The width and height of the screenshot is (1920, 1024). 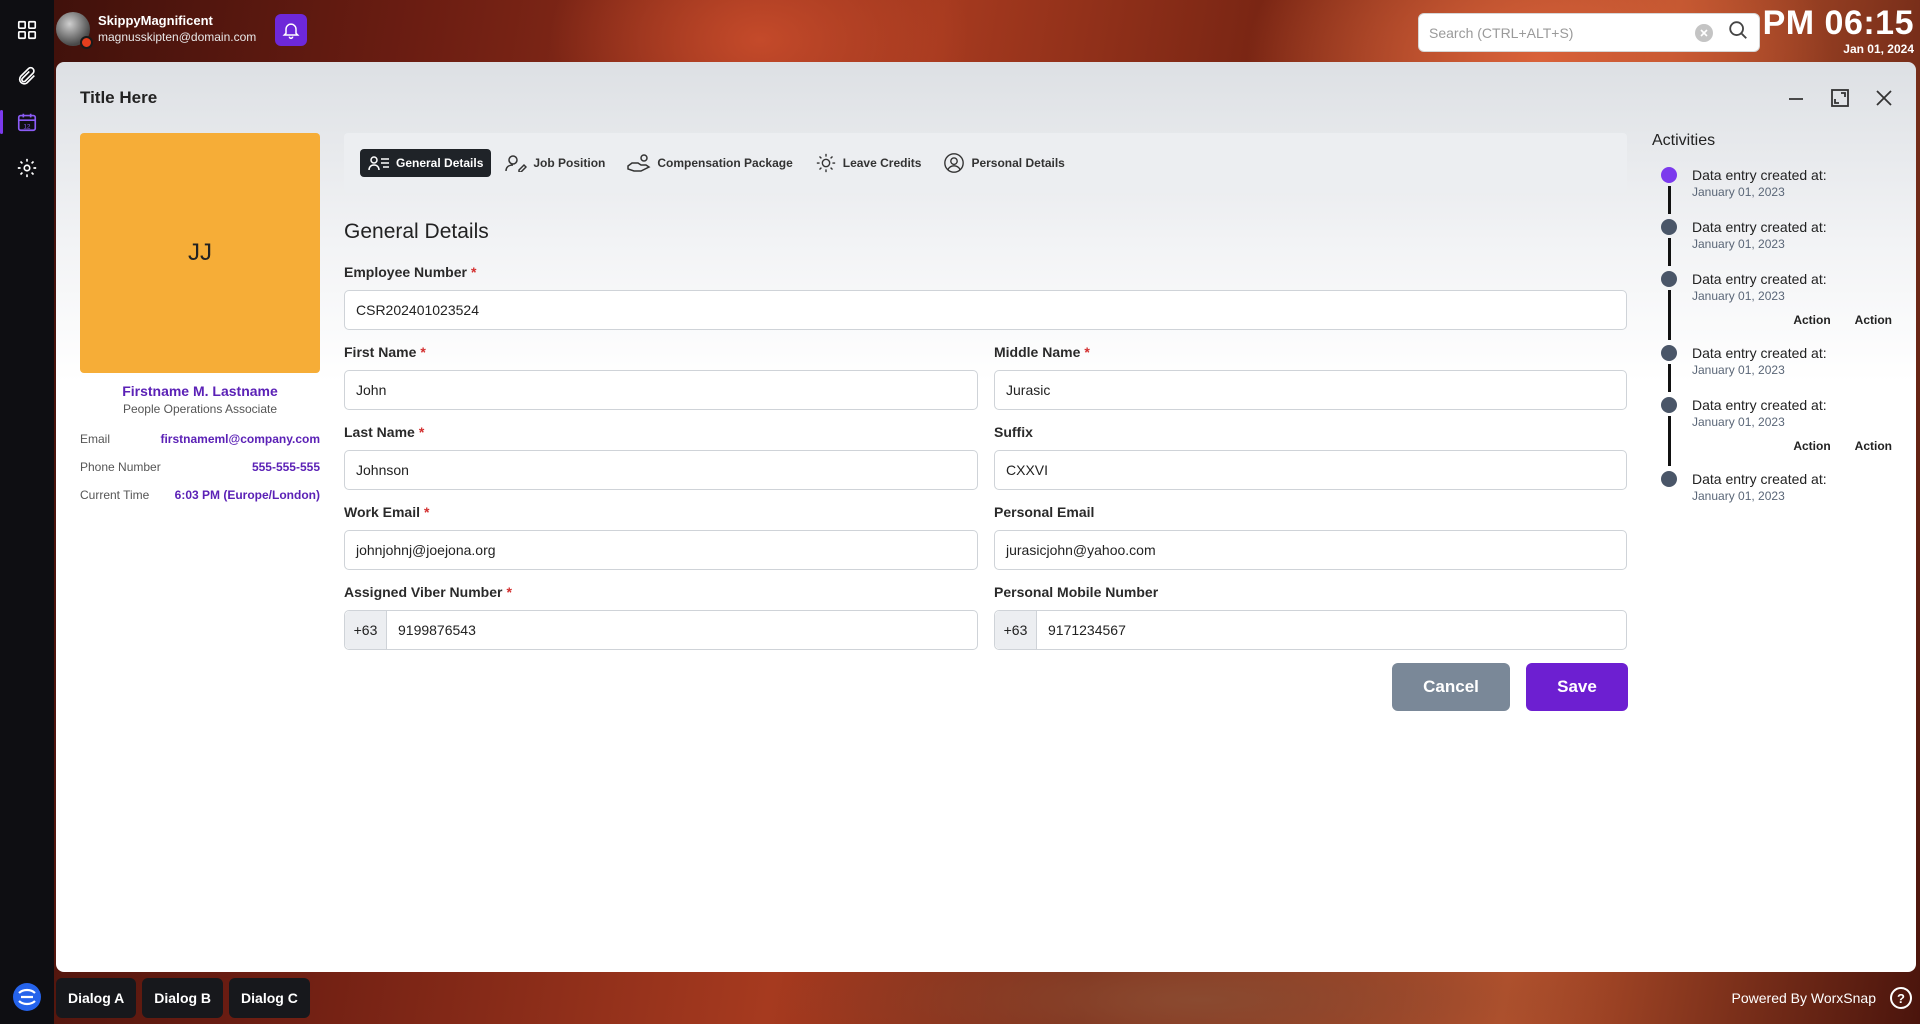 I want to click on notifications-button, so click(x=291, y=30).